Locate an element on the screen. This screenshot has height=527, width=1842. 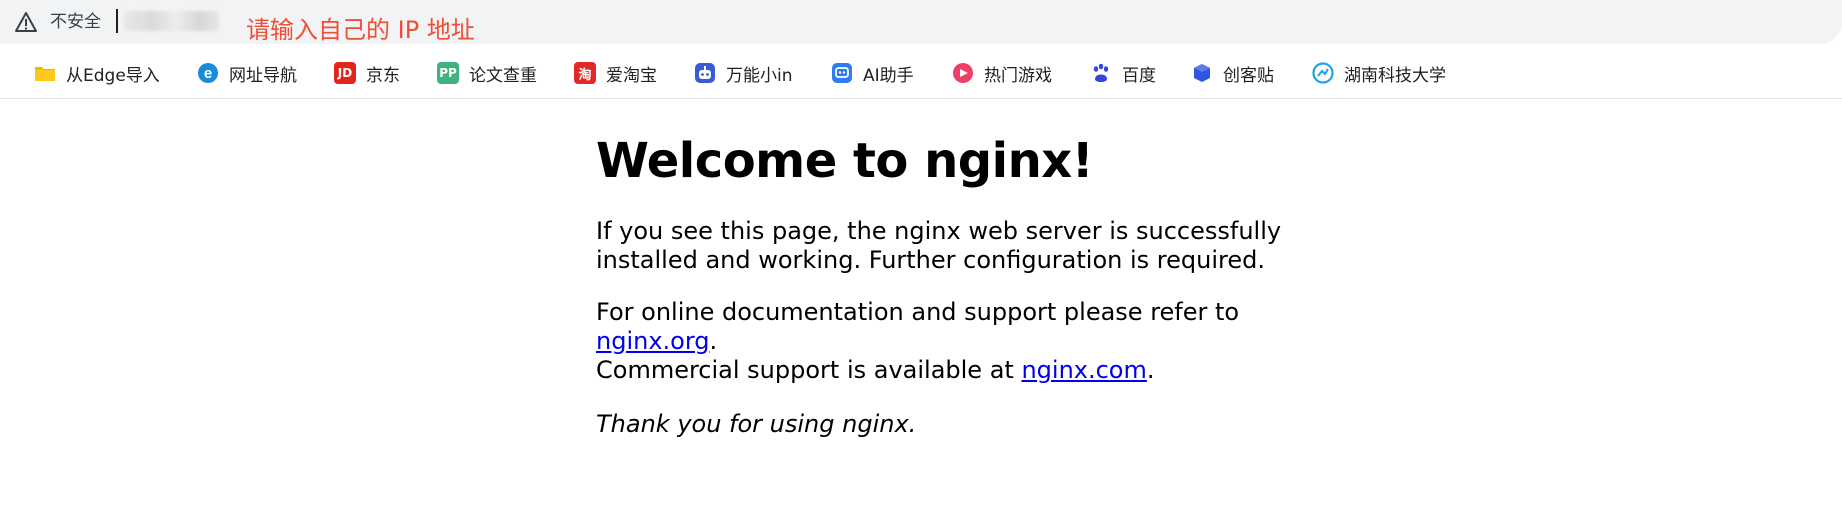
svg-text: e is located at coordinates (208, 73).